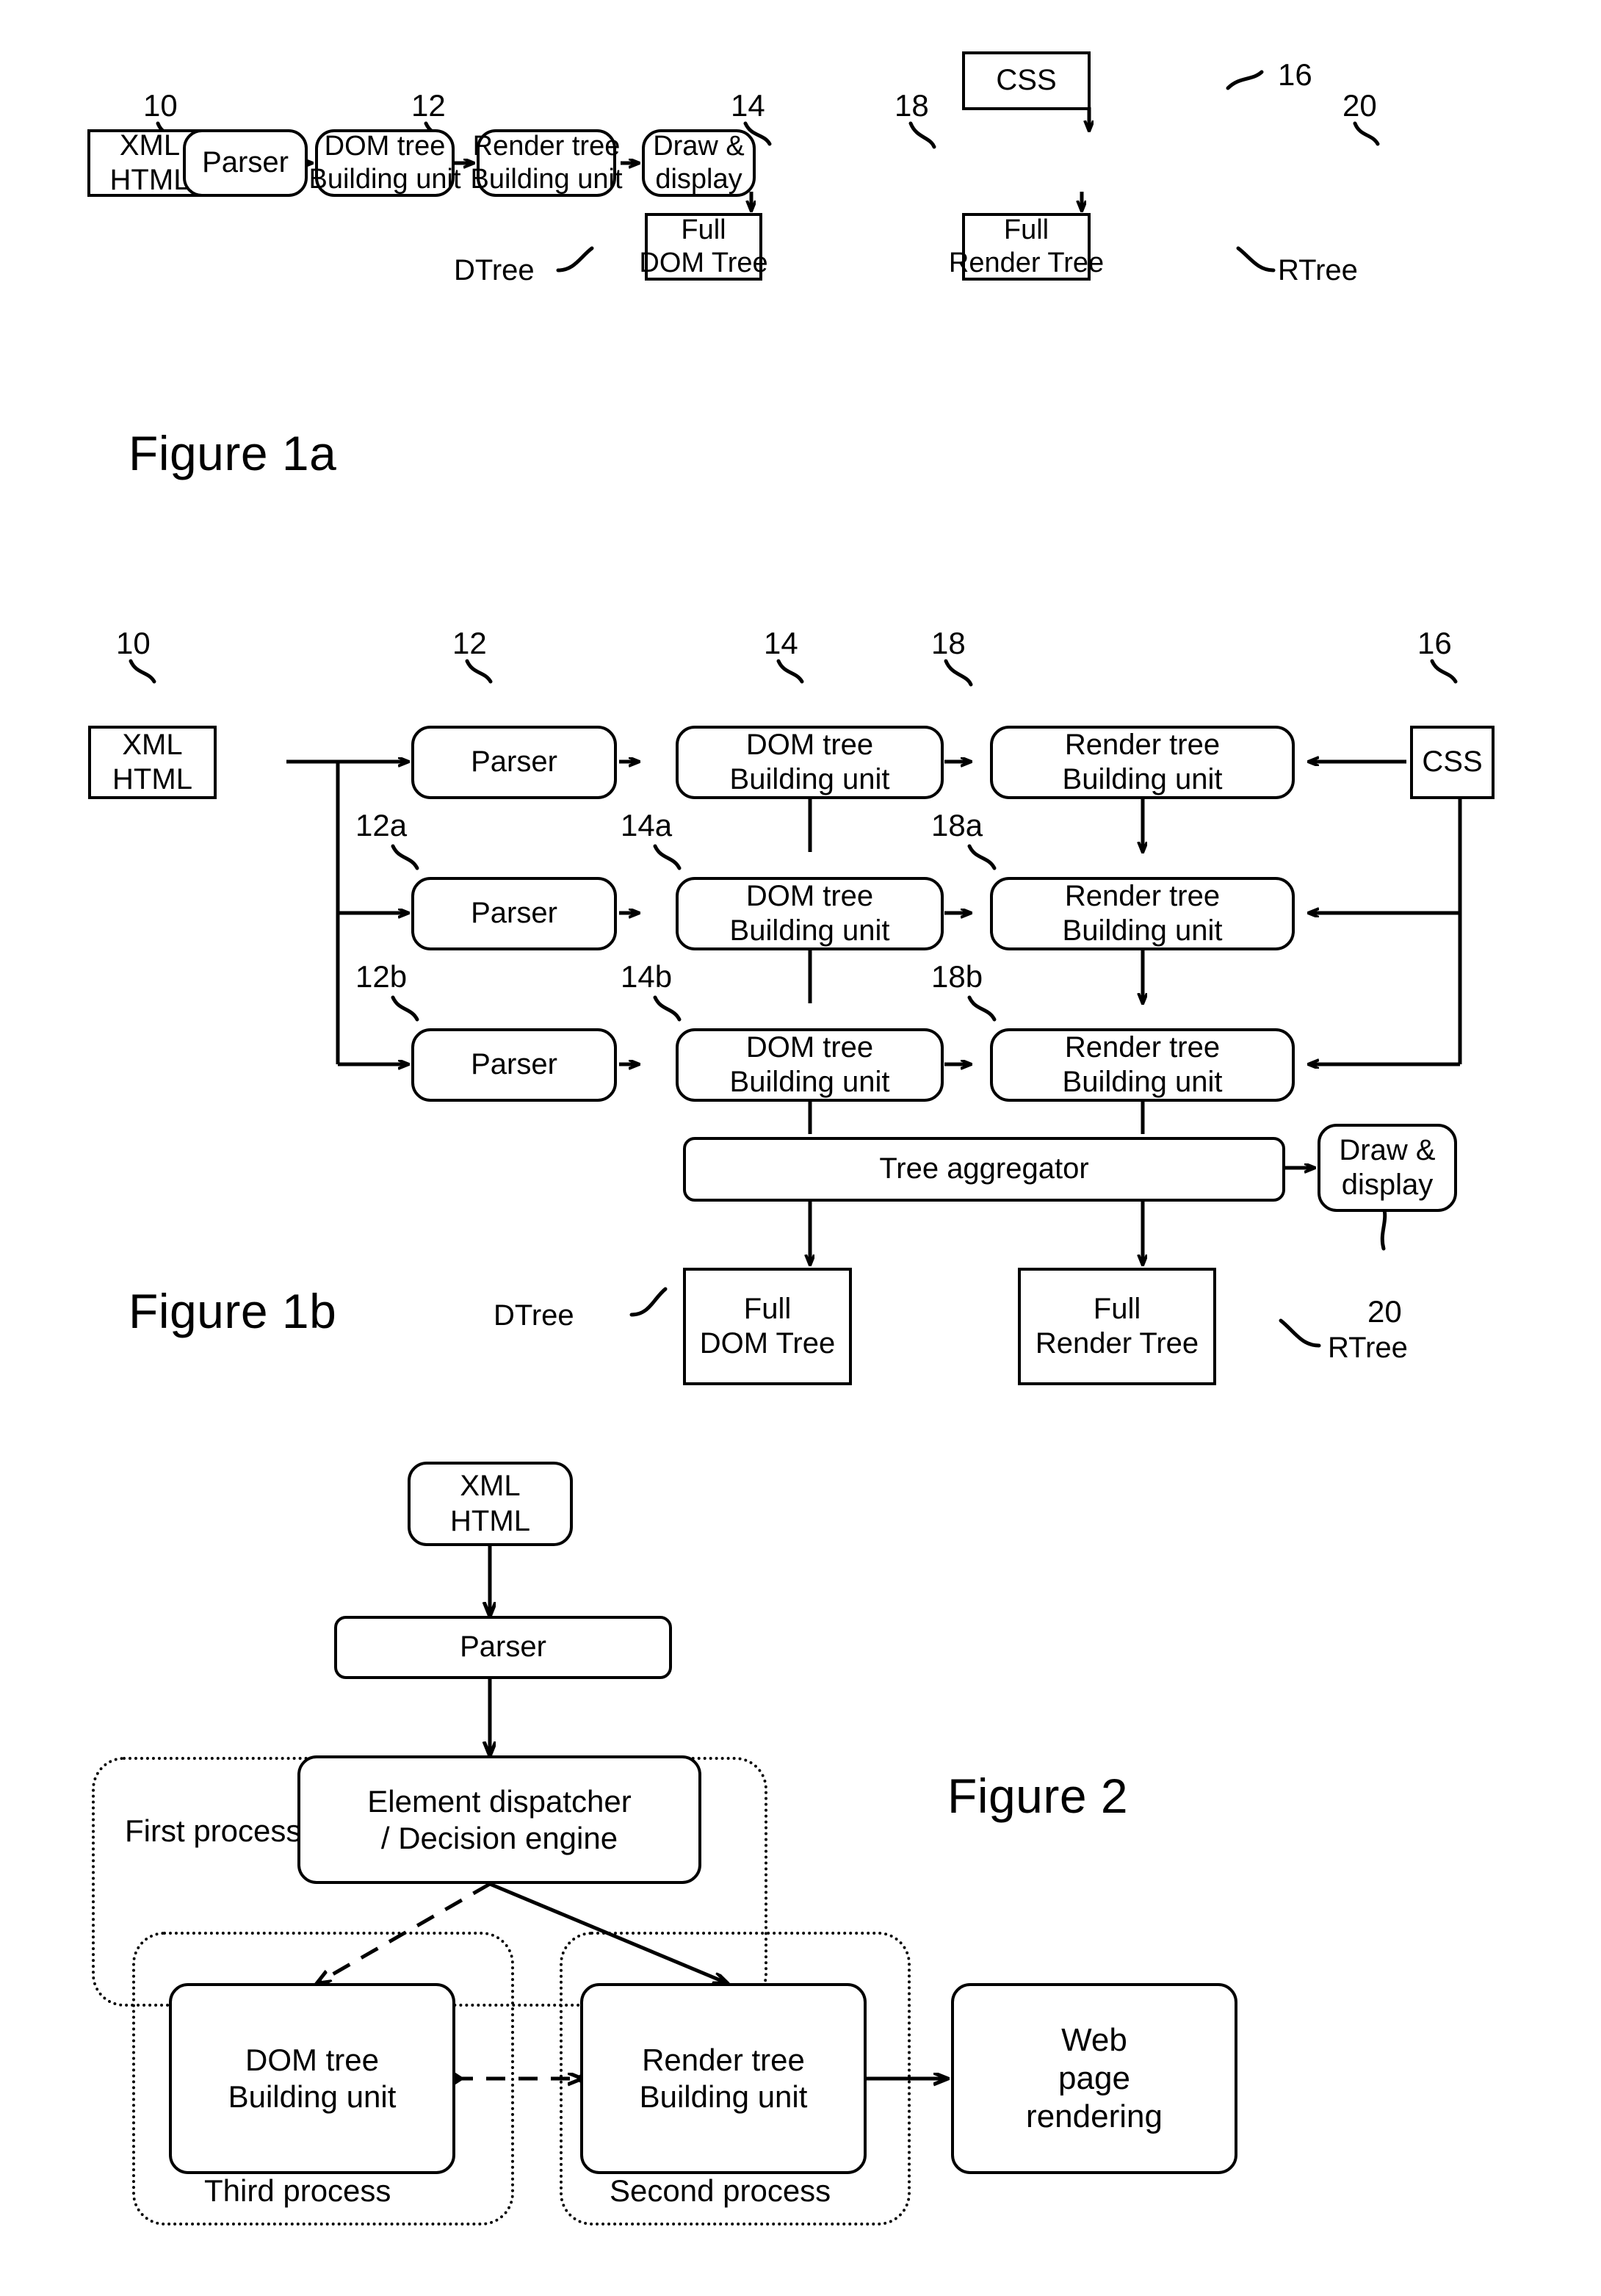 Image resolution: width=1601 pixels, height=2296 pixels. I want to click on fig1a-parser-box: Parser, so click(245, 163).